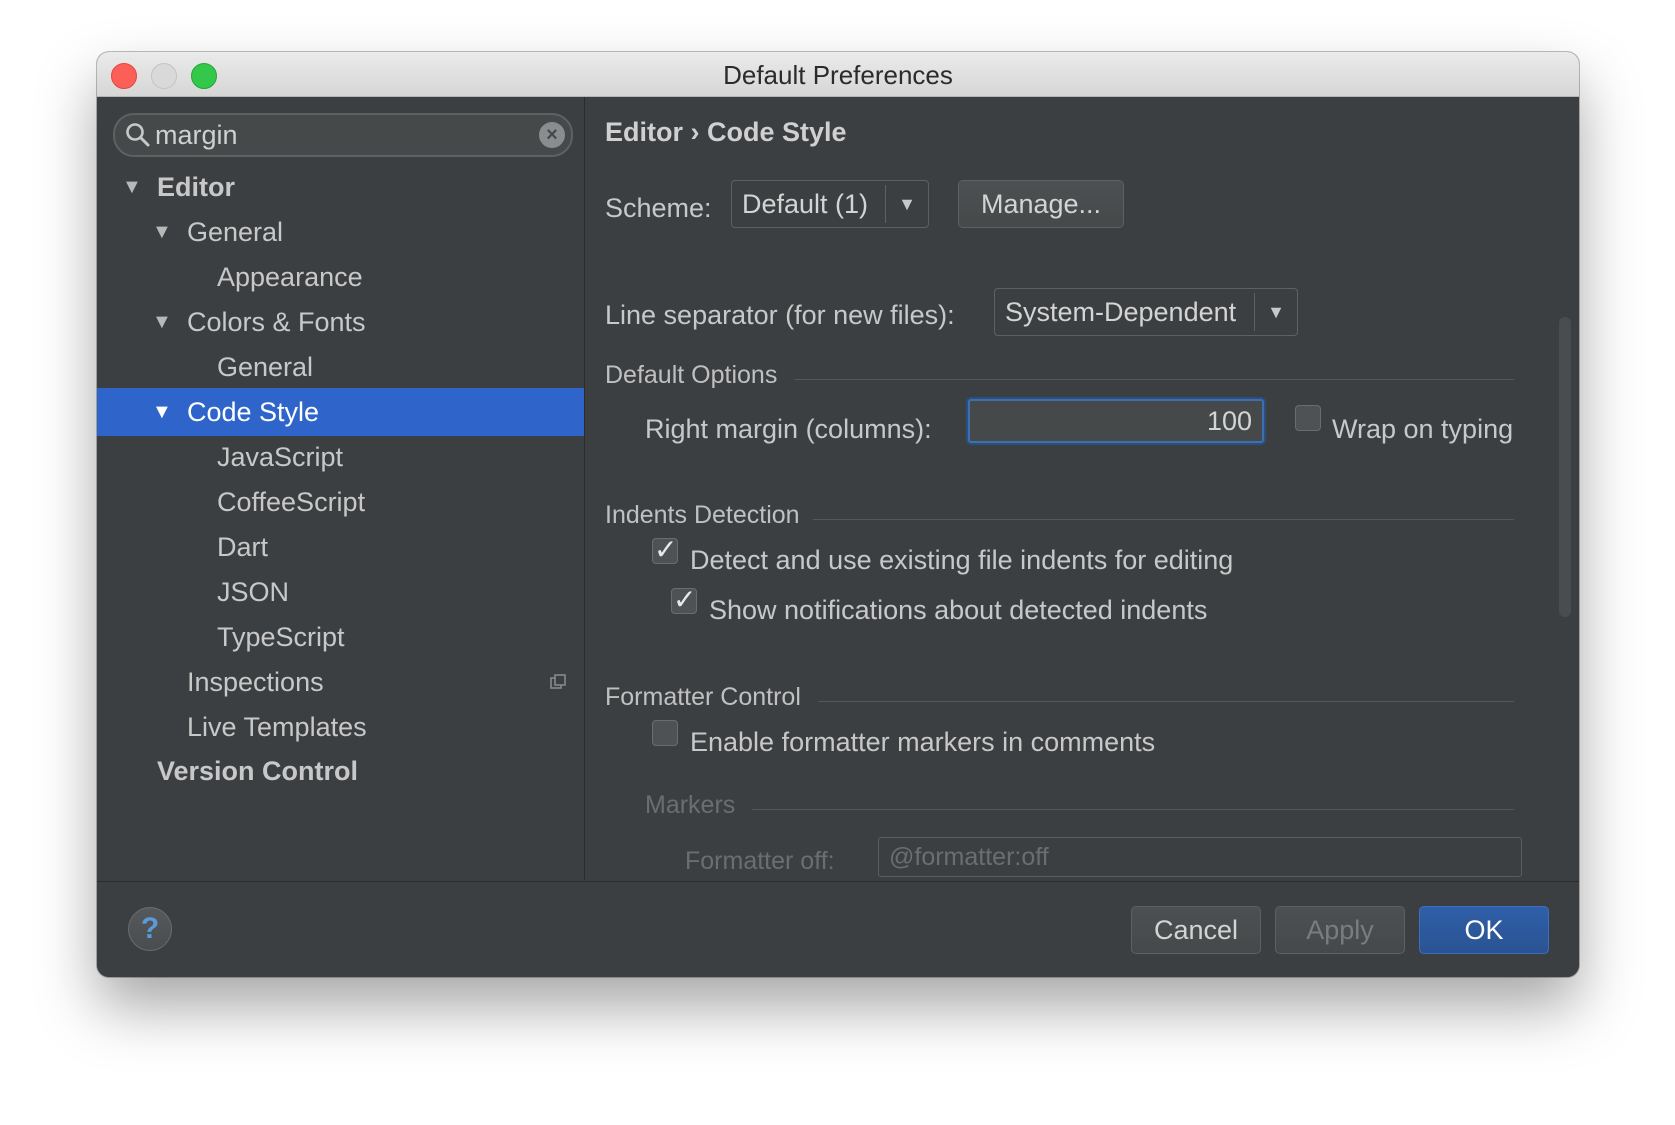 This screenshot has height=1125, width=1675. What do you see at coordinates (340, 187) in the screenshot?
I see `tree-item-editor: ▼ Editor` at bounding box center [340, 187].